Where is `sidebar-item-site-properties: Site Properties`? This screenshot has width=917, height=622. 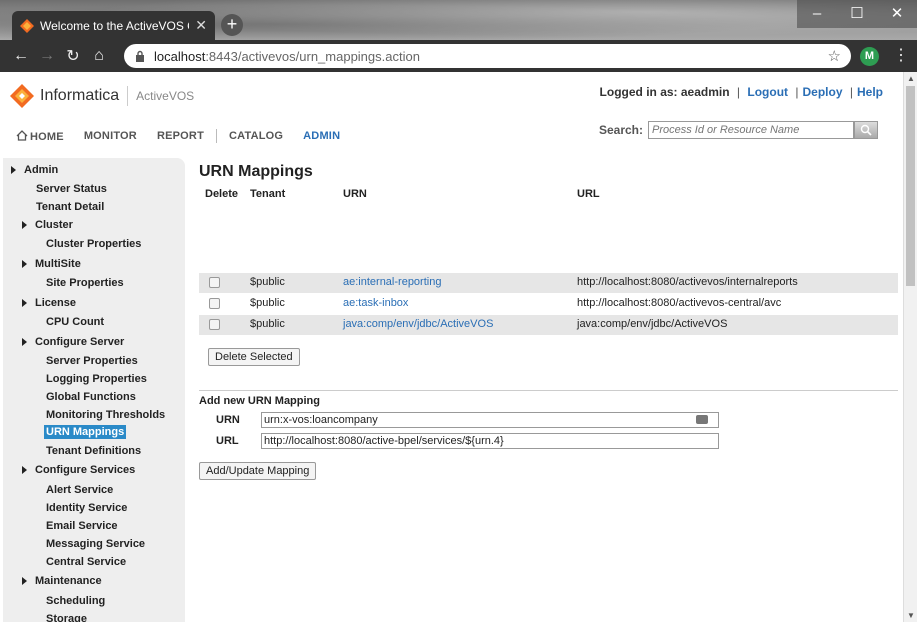 sidebar-item-site-properties: Site Properties is located at coordinates (85, 283).